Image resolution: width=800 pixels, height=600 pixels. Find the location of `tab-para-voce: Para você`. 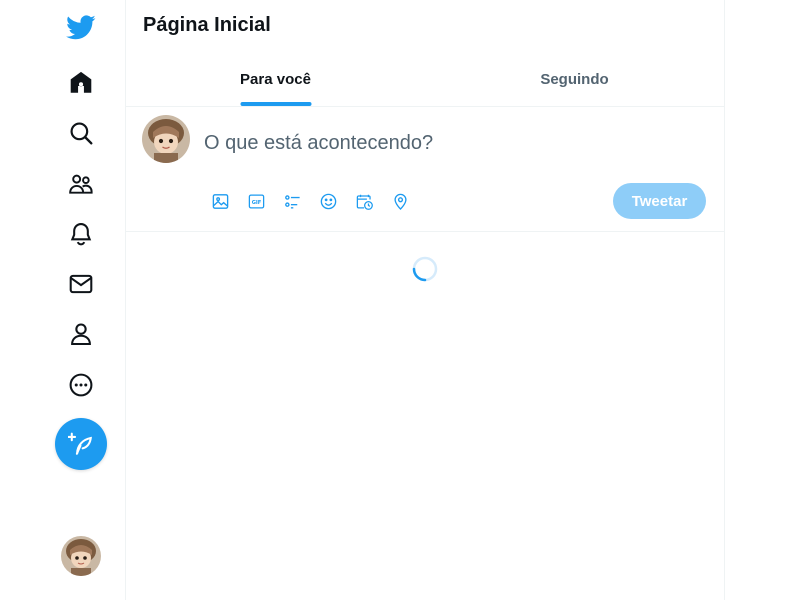

tab-para-voce: Para você is located at coordinates (275, 81).